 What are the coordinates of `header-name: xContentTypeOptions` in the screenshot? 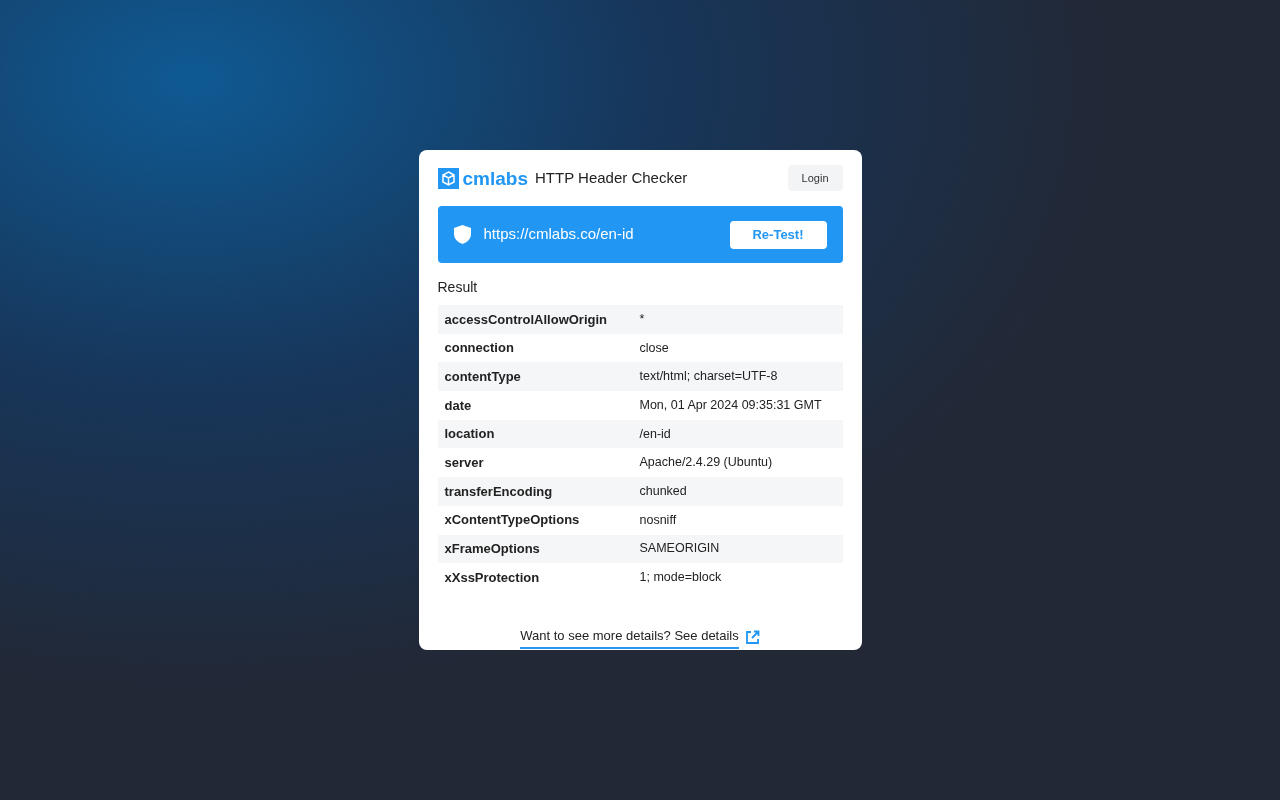 It's located at (512, 520).